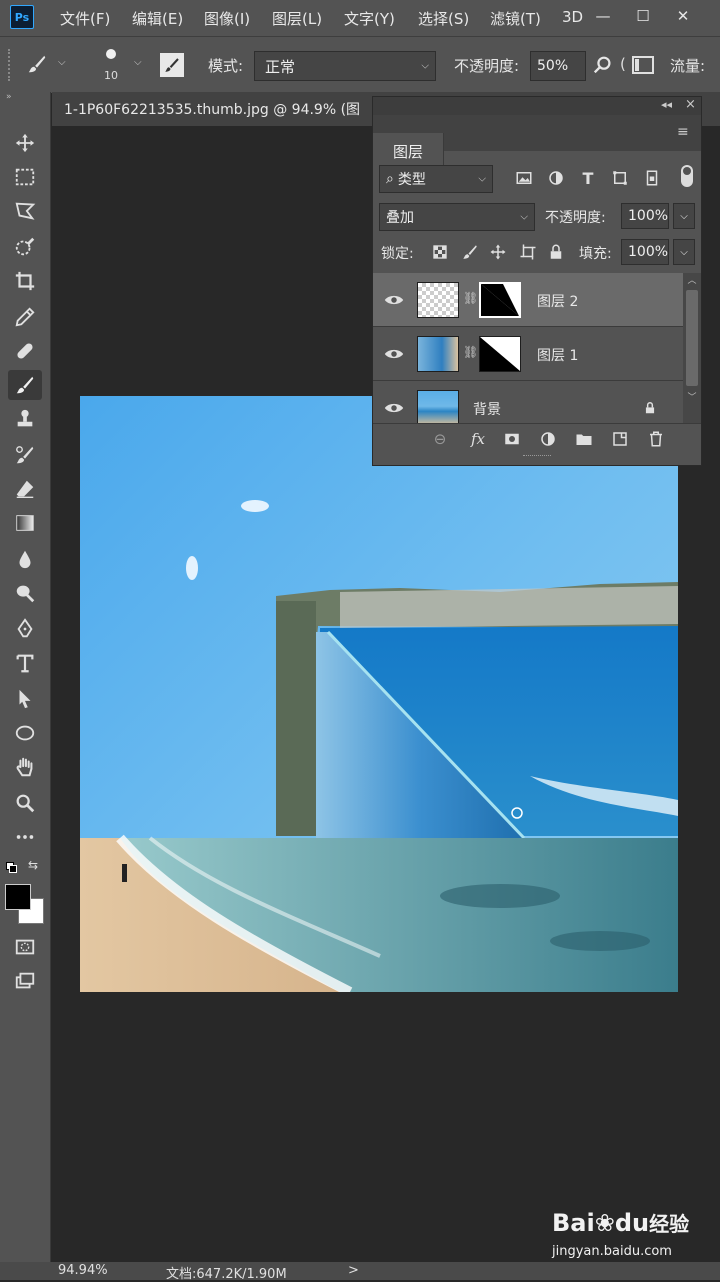 The width and height of the screenshot is (720, 1282). What do you see at coordinates (22, 17) in the screenshot?
I see `photoshop-logo: Ps` at bounding box center [22, 17].